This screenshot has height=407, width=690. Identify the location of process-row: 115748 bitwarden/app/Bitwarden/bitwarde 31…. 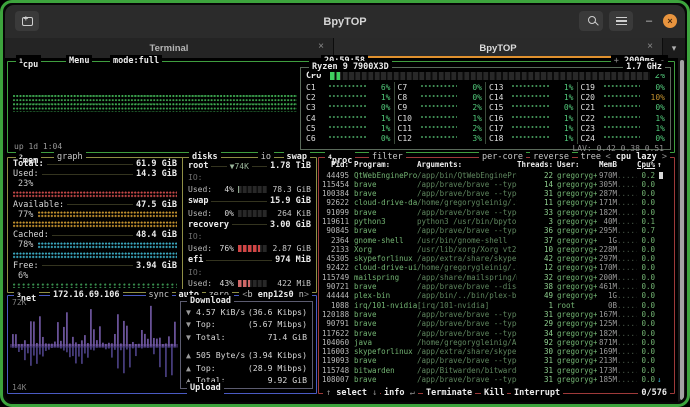
(496, 370).